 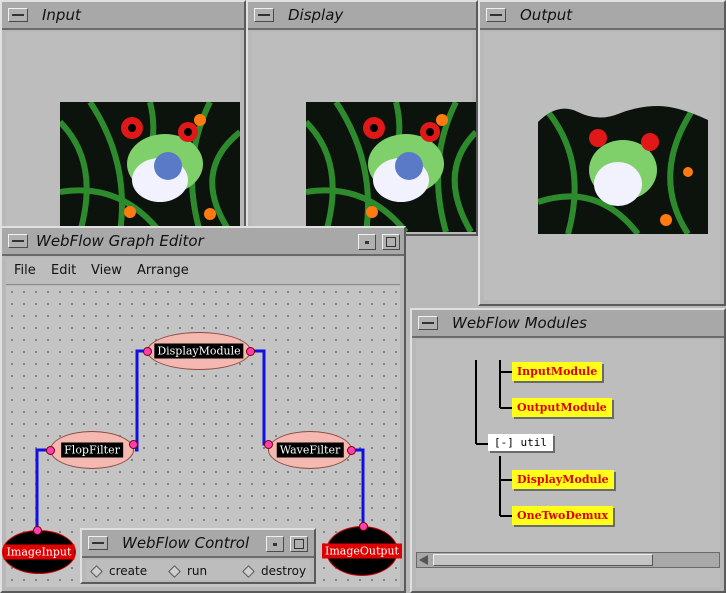 I want to click on option-run-label: run, so click(x=197, y=571).